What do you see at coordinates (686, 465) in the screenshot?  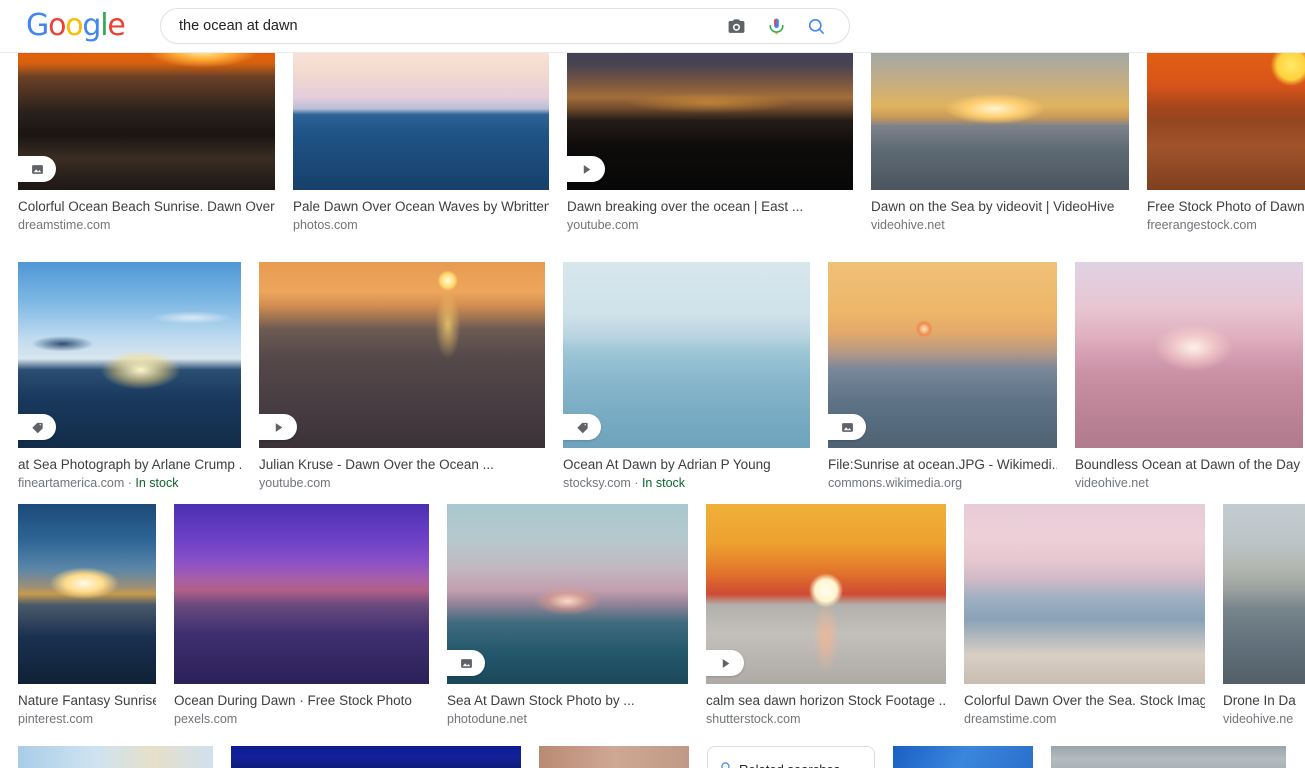 I see `result-title: Ocean At Dawn by Adrian P Young` at bounding box center [686, 465].